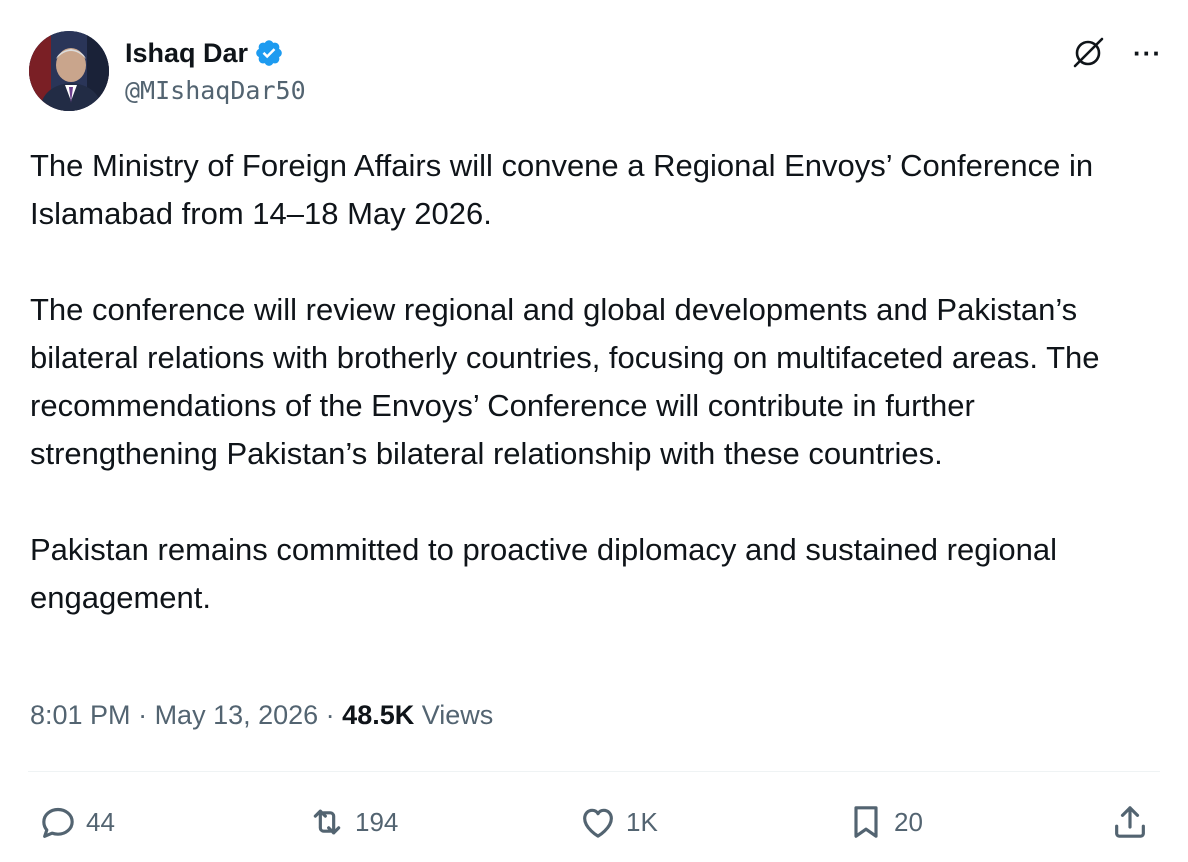 Image resolution: width=1188 pixels, height=862 pixels. I want to click on tweet-time: 8:01 PM, so click(80, 715).